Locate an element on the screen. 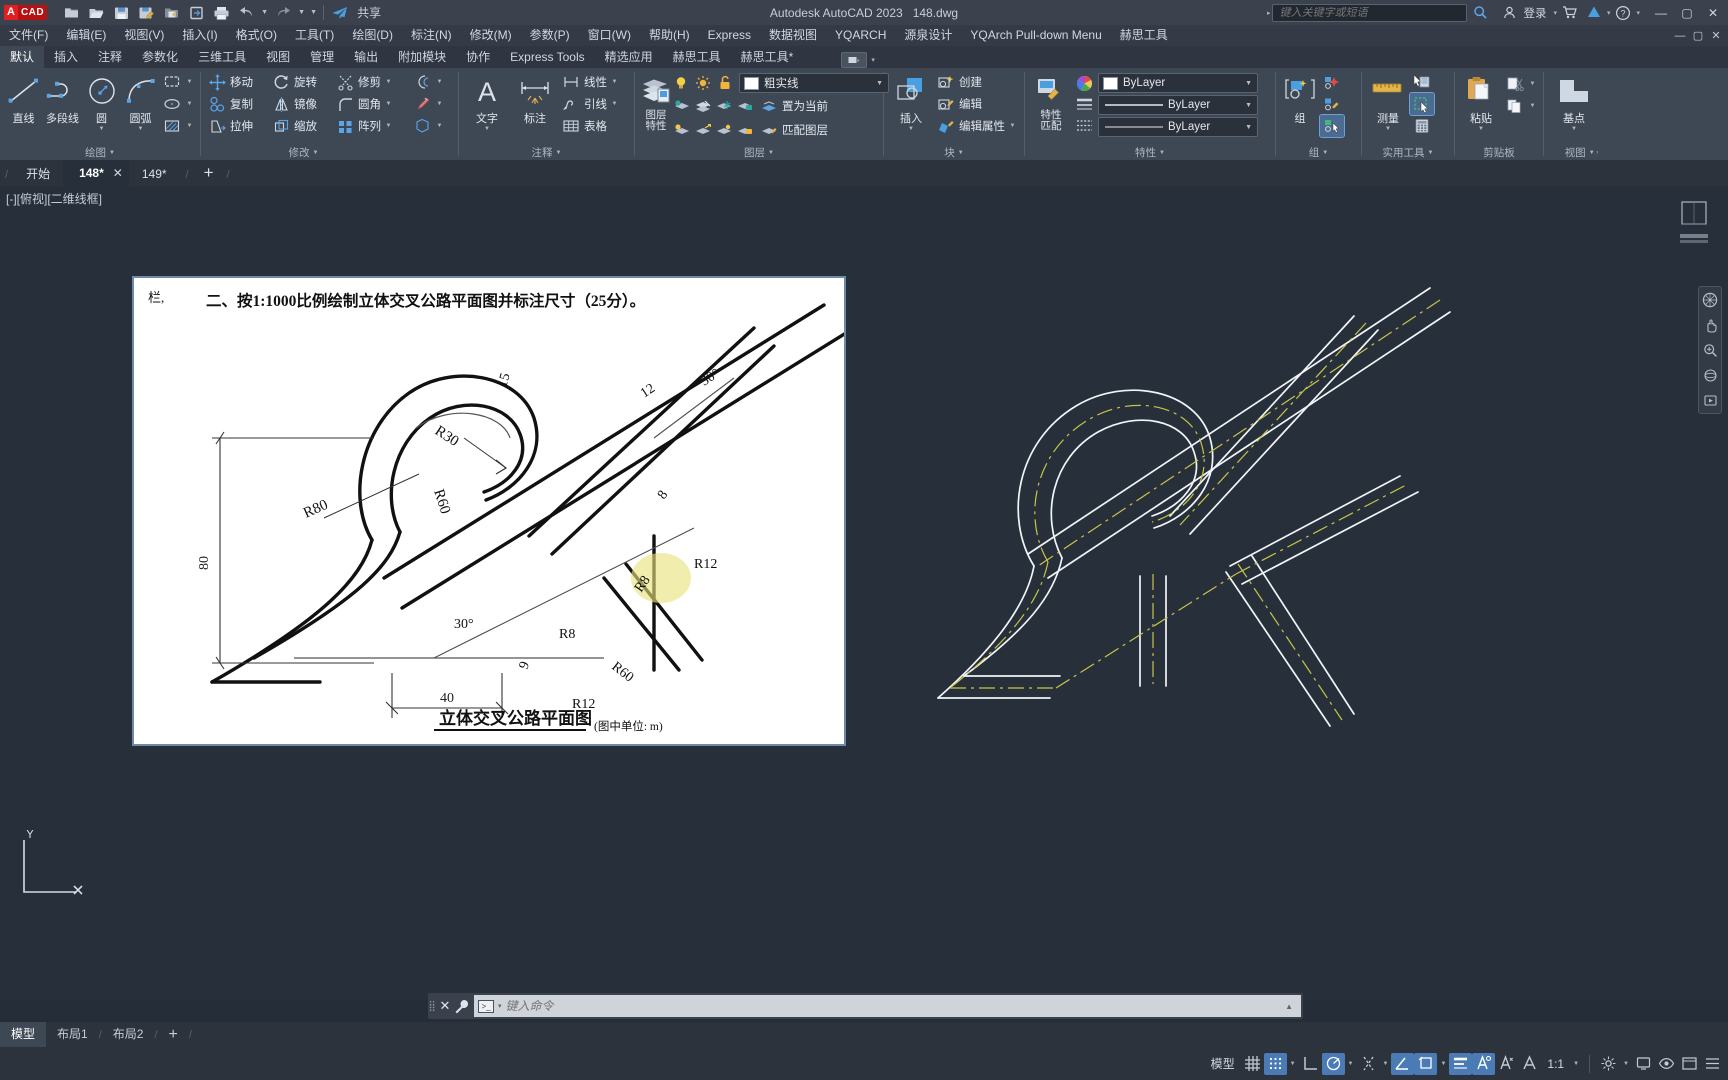 Image resolution: width=1728 pixels, height=1080 pixels. cut-button: ▼ is located at coordinates (1521, 84).